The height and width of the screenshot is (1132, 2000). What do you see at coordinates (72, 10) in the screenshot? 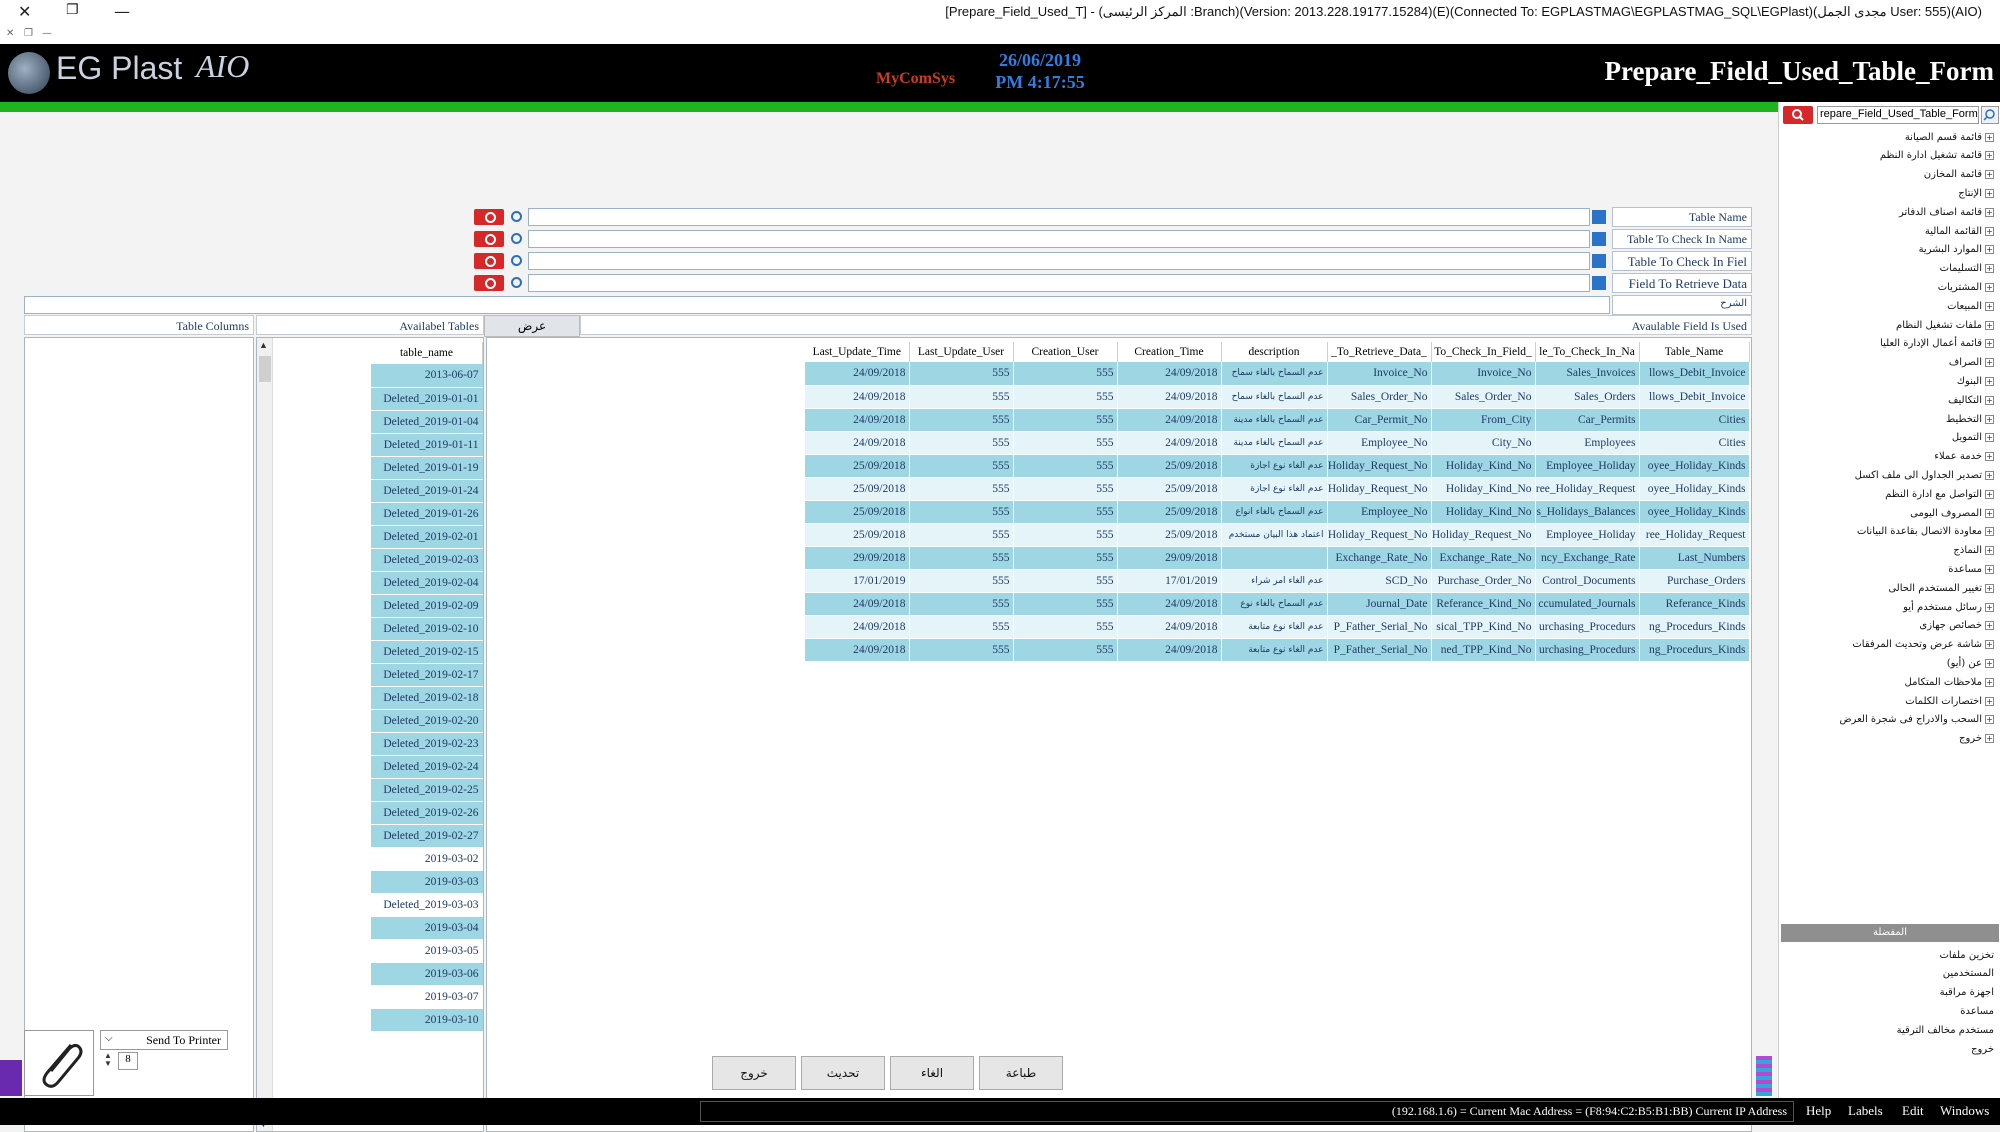
I see `restore-window-icon: ❐` at bounding box center [72, 10].